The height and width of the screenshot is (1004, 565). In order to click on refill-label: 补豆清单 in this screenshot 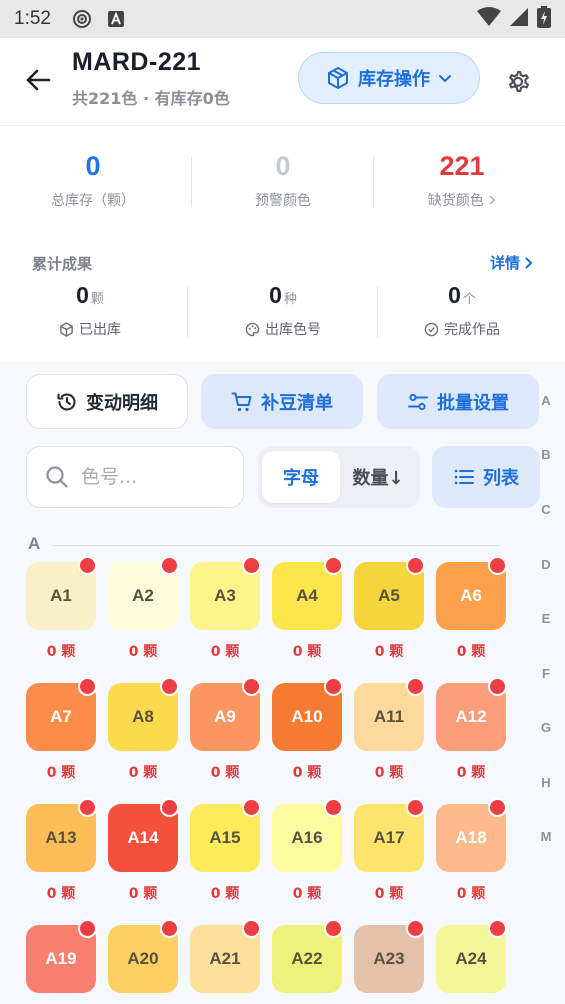, I will do `click(297, 403)`.